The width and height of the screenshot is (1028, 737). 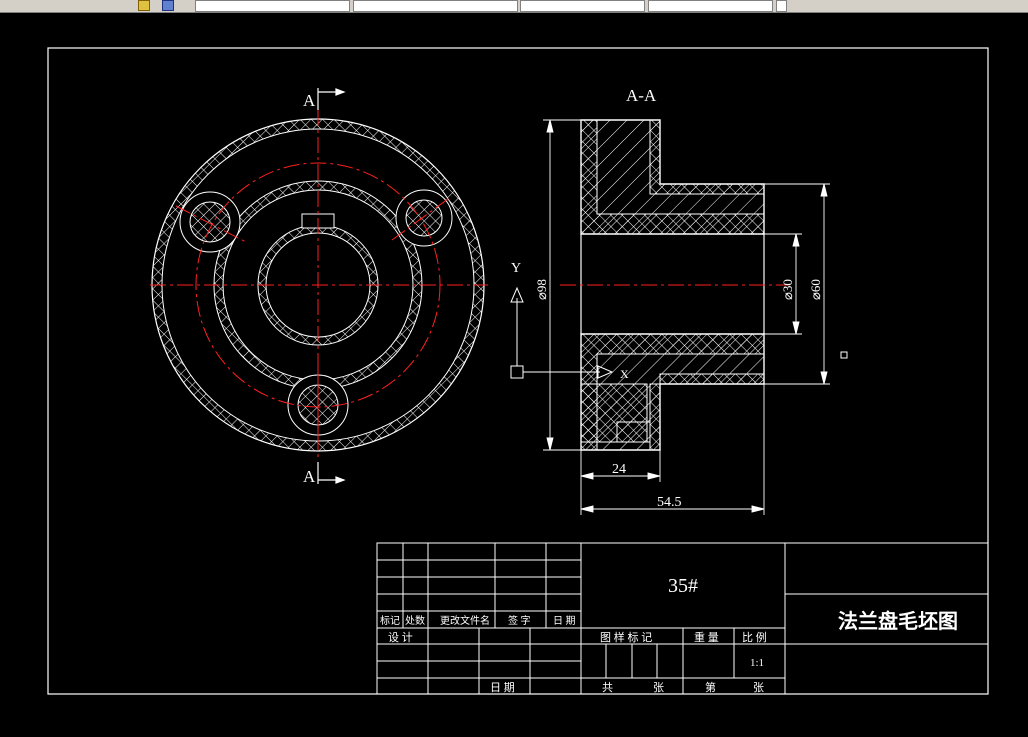 I want to click on mark-label: 图 样 标 记, so click(x=626, y=637).